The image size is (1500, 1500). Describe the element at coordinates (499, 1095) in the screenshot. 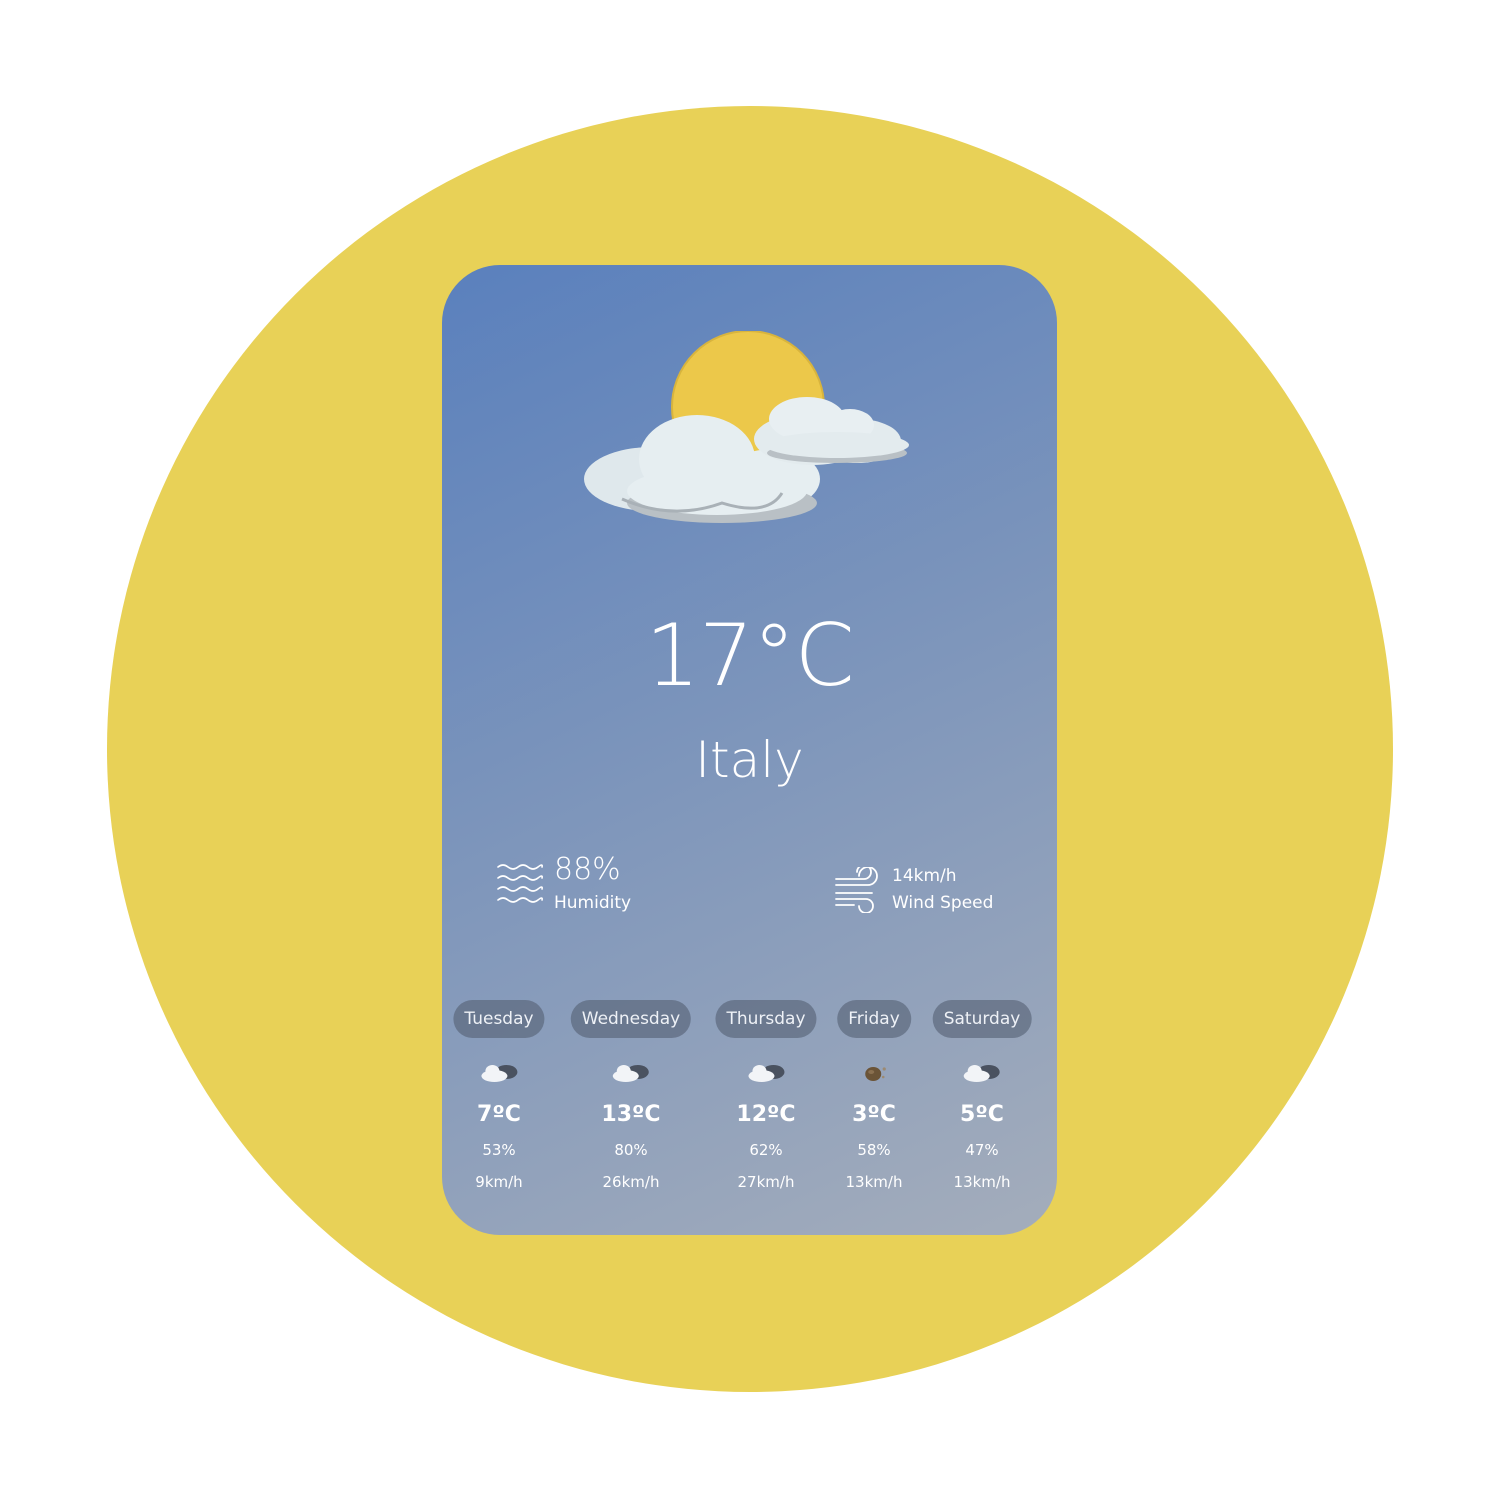

I see `forecast-day: Tuesday 7ºC 53% 9km/h` at that location.